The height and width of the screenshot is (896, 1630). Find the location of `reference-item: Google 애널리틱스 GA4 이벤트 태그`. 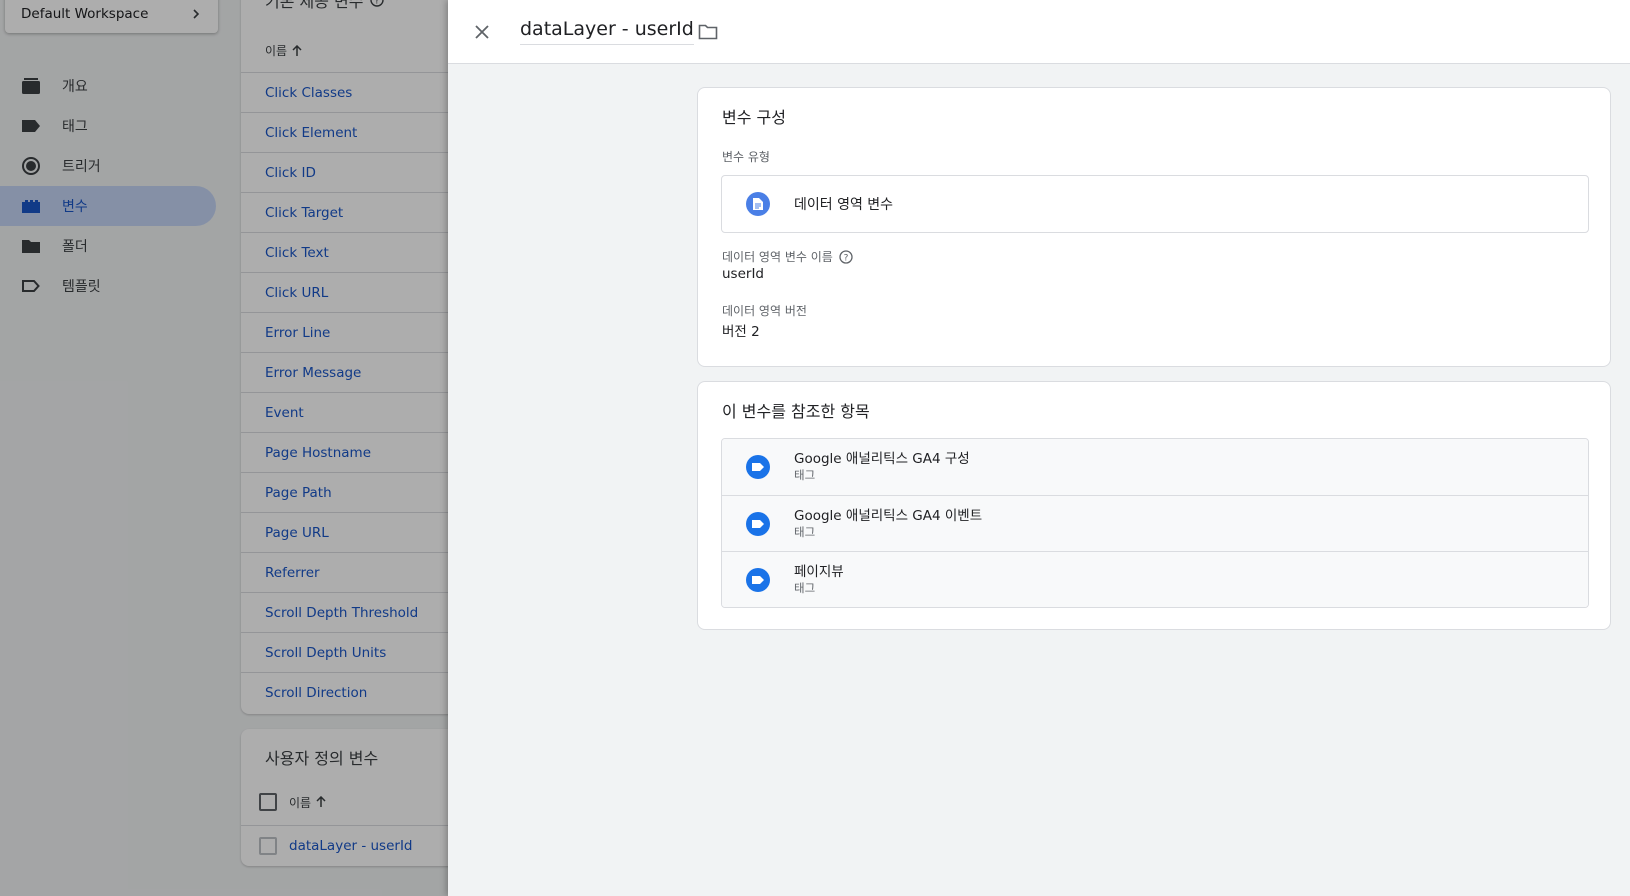

reference-item: Google 애널리틱스 GA4 이벤트 태그 is located at coordinates (1155, 523).